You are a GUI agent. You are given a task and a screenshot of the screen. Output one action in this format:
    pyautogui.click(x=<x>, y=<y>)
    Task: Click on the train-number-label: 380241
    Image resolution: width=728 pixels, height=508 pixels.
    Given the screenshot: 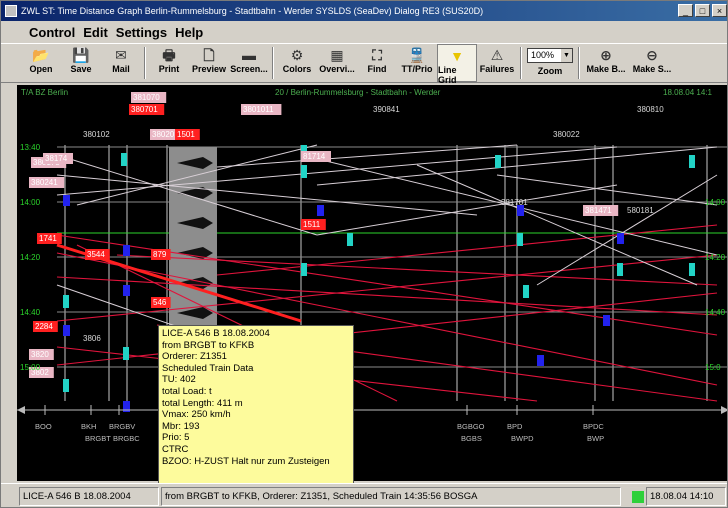 What is the action you would take?
    pyautogui.click(x=44, y=182)
    